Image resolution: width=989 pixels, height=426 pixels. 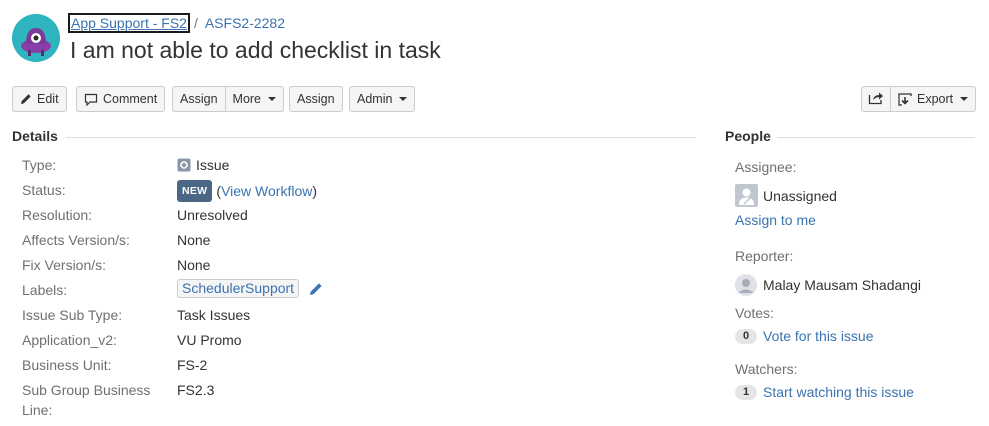 What do you see at coordinates (130, 99) in the screenshot?
I see `comment-label: Comment` at bounding box center [130, 99].